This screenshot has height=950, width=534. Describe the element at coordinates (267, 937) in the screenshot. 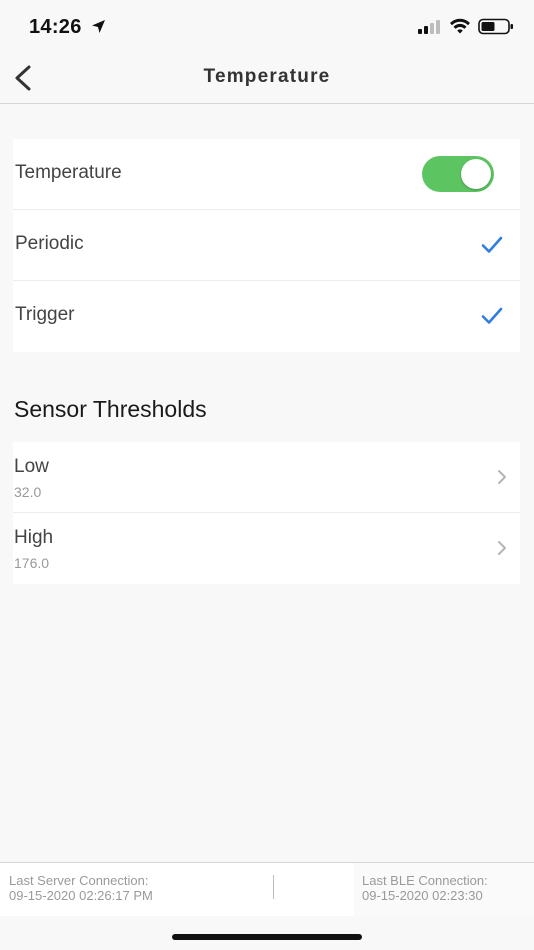

I see `home-indicator` at that location.